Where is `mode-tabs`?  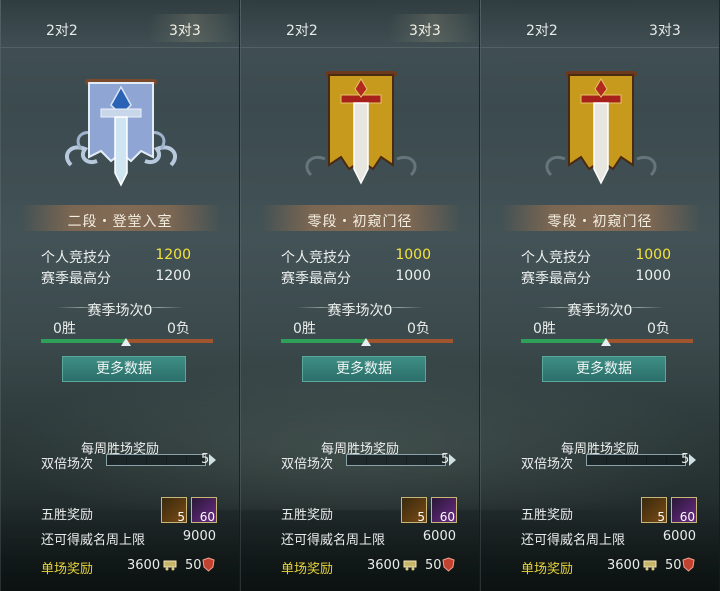 mode-tabs is located at coordinates (600, 24).